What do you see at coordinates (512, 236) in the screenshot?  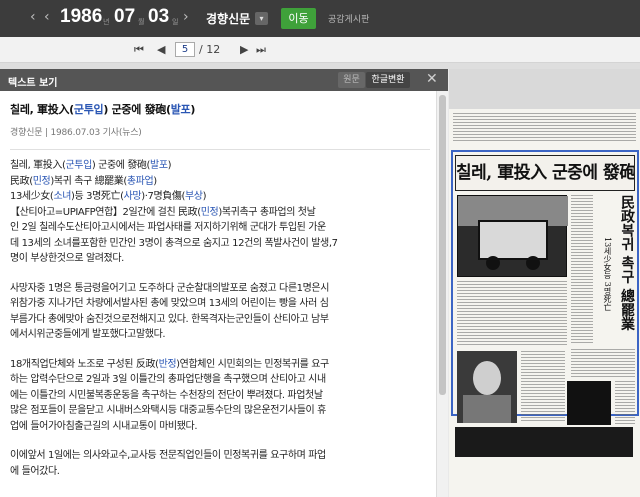 I see `scan-photo-truck` at bounding box center [512, 236].